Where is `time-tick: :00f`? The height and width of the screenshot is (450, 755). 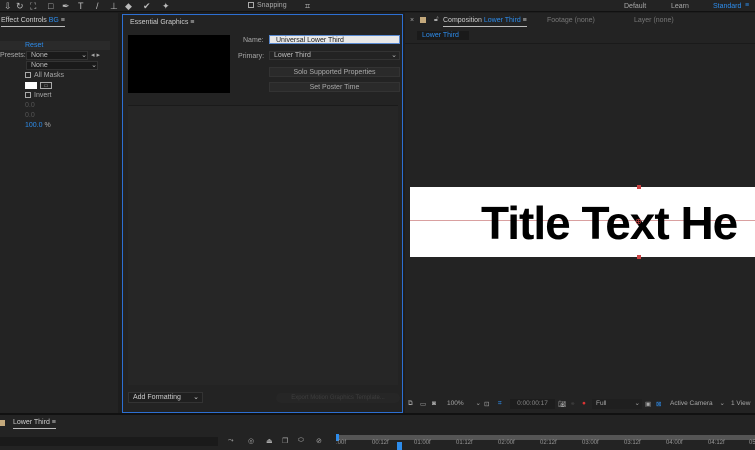 time-tick: :00f is located at coordinates (341, 443).